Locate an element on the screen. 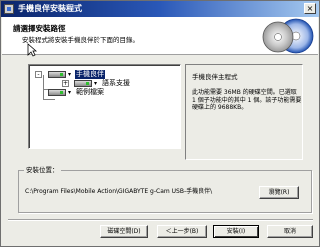 The image size is (320, 247). installer-app-icon is located at coordinates (9, 9).